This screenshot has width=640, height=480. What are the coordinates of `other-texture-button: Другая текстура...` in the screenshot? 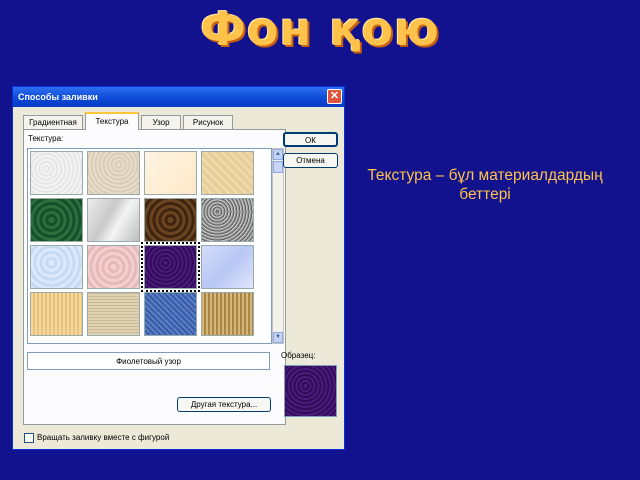 It's located at (224, 404).